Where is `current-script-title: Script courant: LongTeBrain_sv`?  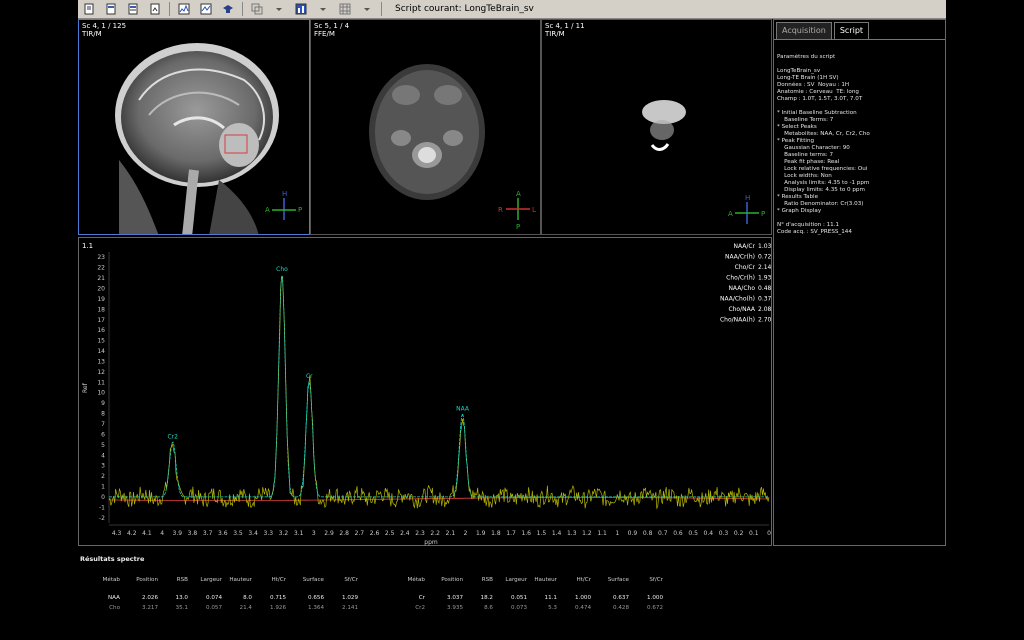
current-script-title: Script courant: LongTeBrain_sv is located at coordinates (464, 9).